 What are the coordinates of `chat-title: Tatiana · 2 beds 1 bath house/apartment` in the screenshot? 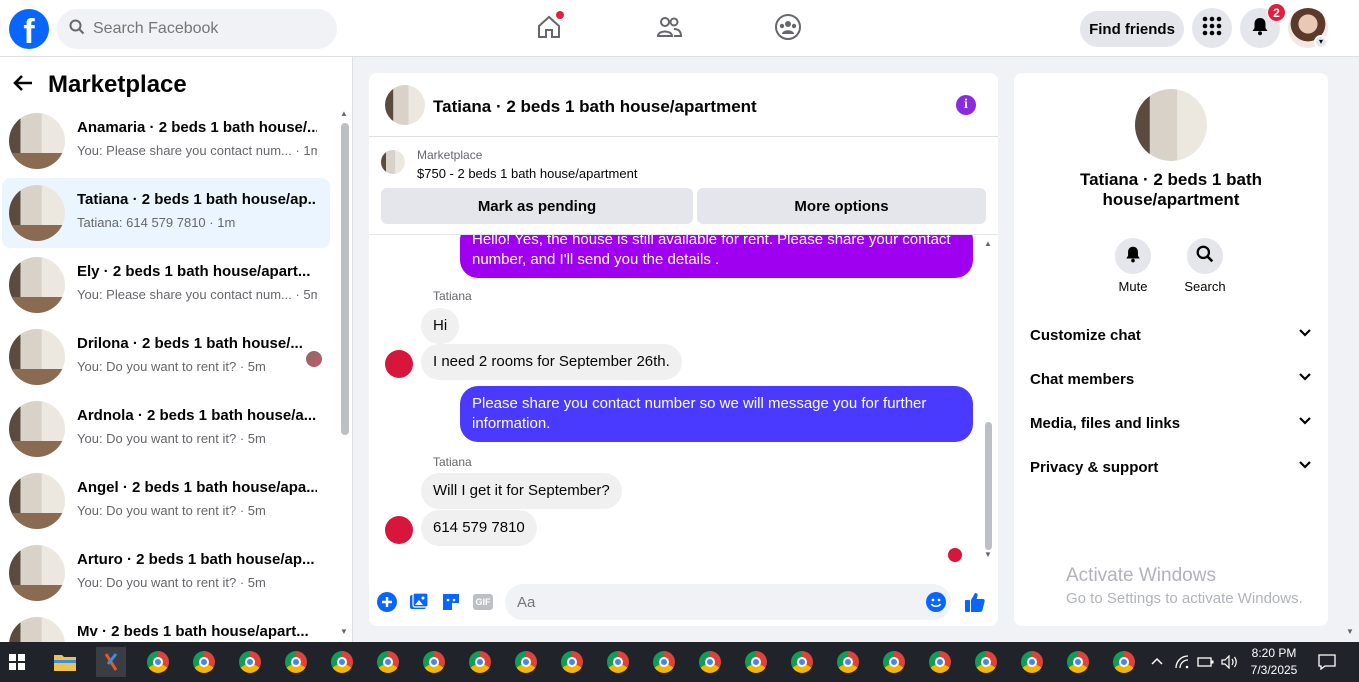 It's located at (595, 107).